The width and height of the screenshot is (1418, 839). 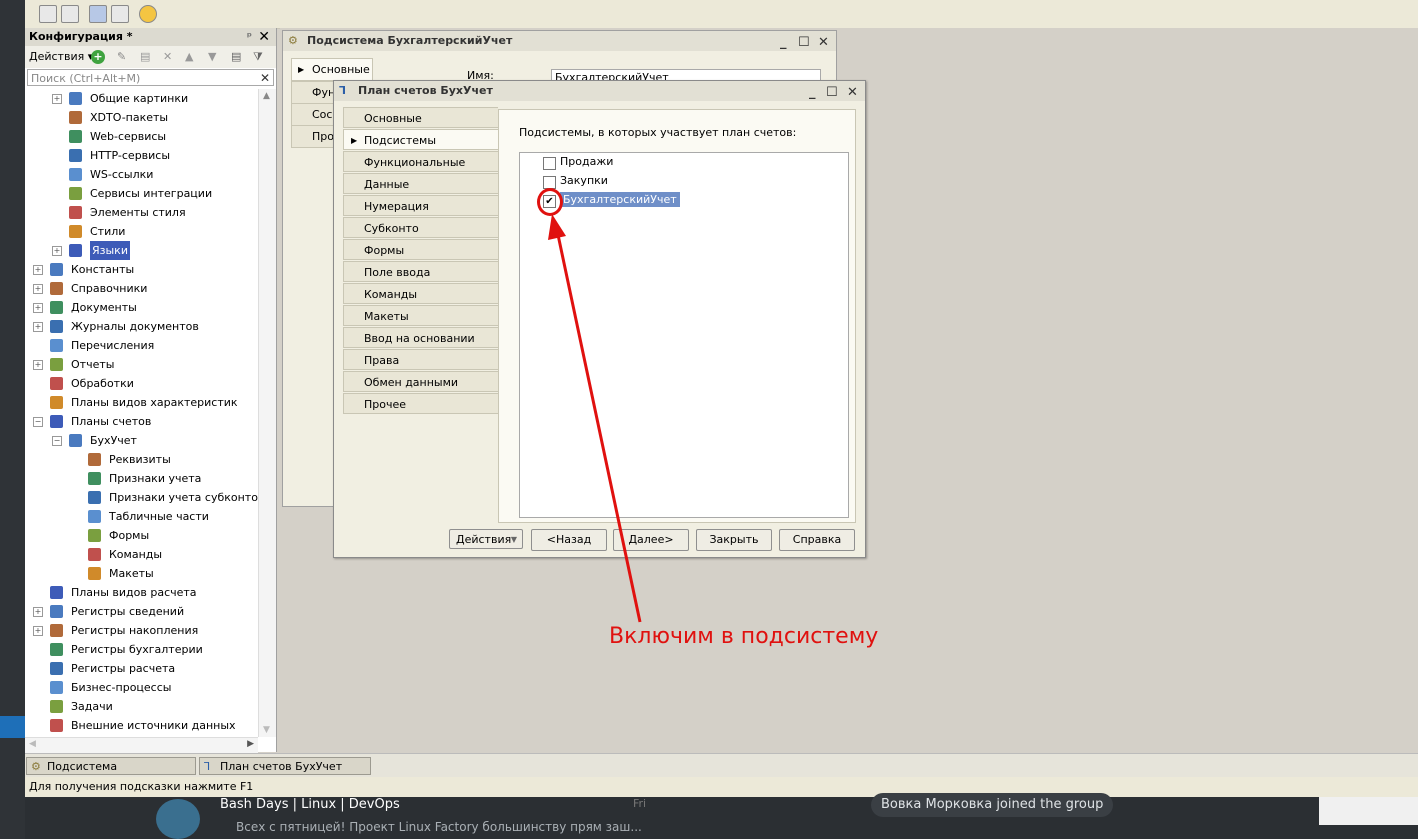 I want to click on search-input: Поиск (Ctrl+Alt+M) ✕, so click(x=150, y=77).